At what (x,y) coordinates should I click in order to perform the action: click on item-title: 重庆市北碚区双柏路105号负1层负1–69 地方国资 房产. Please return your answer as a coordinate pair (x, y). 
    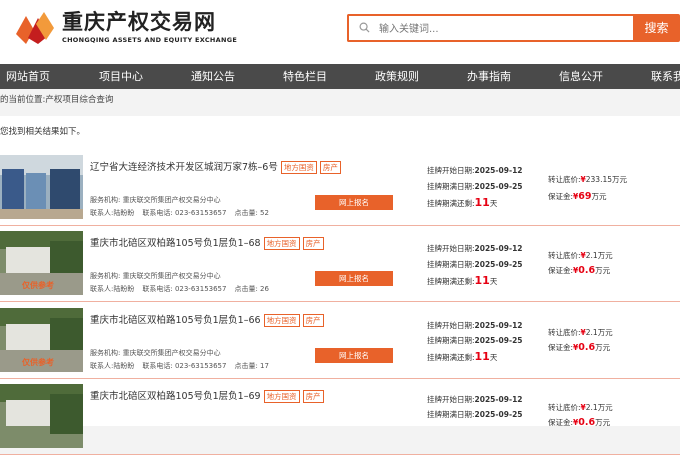
    Looking at the image, I should click on (207, 395).